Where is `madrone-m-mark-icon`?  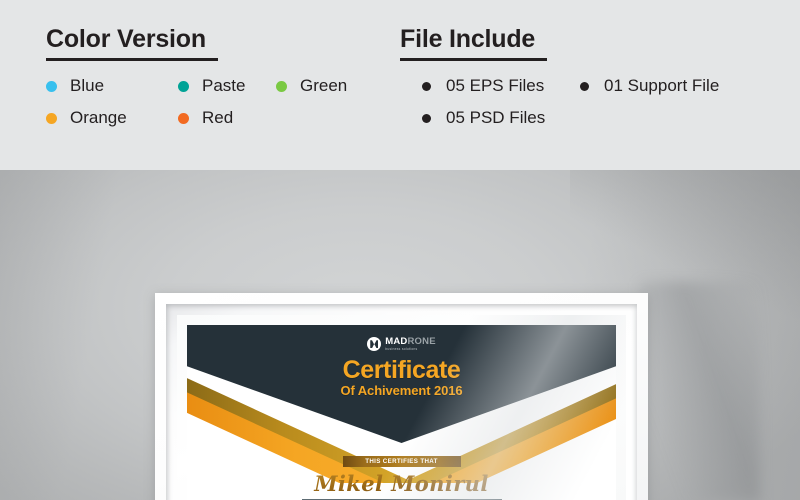 madrone-m-mark-icon is located at coordinates (374, 344).